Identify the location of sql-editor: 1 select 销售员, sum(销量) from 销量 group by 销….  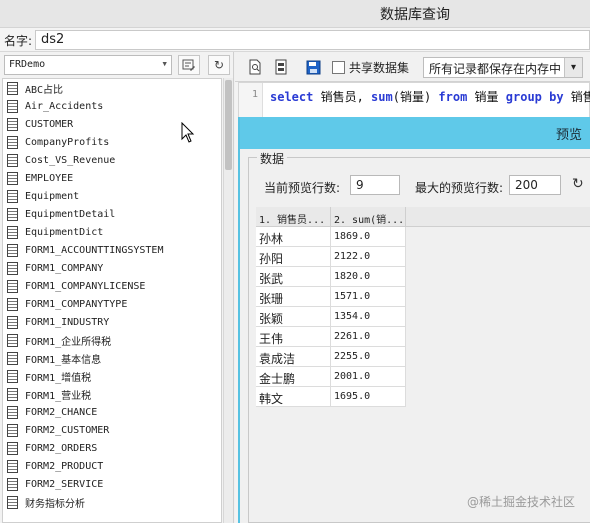
(414, 101).